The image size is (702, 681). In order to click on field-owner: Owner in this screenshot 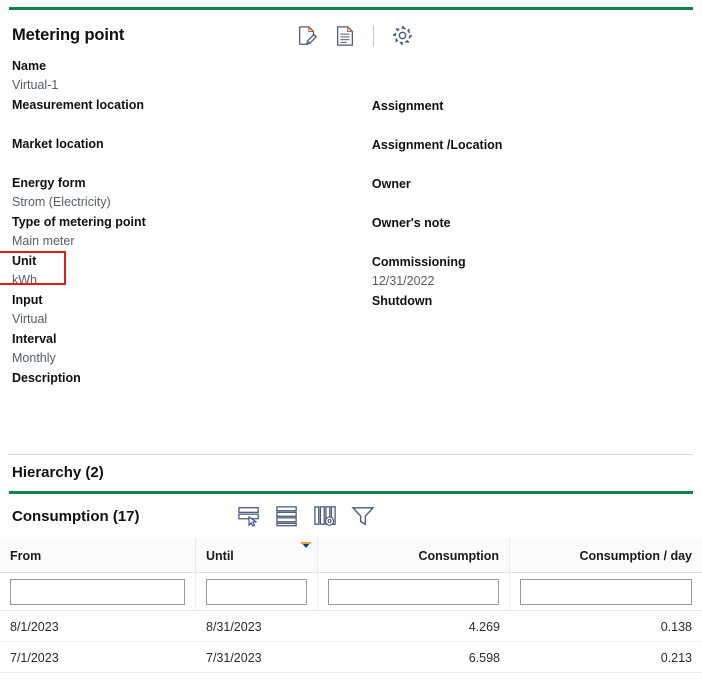, I will do `click(531, 193)`.